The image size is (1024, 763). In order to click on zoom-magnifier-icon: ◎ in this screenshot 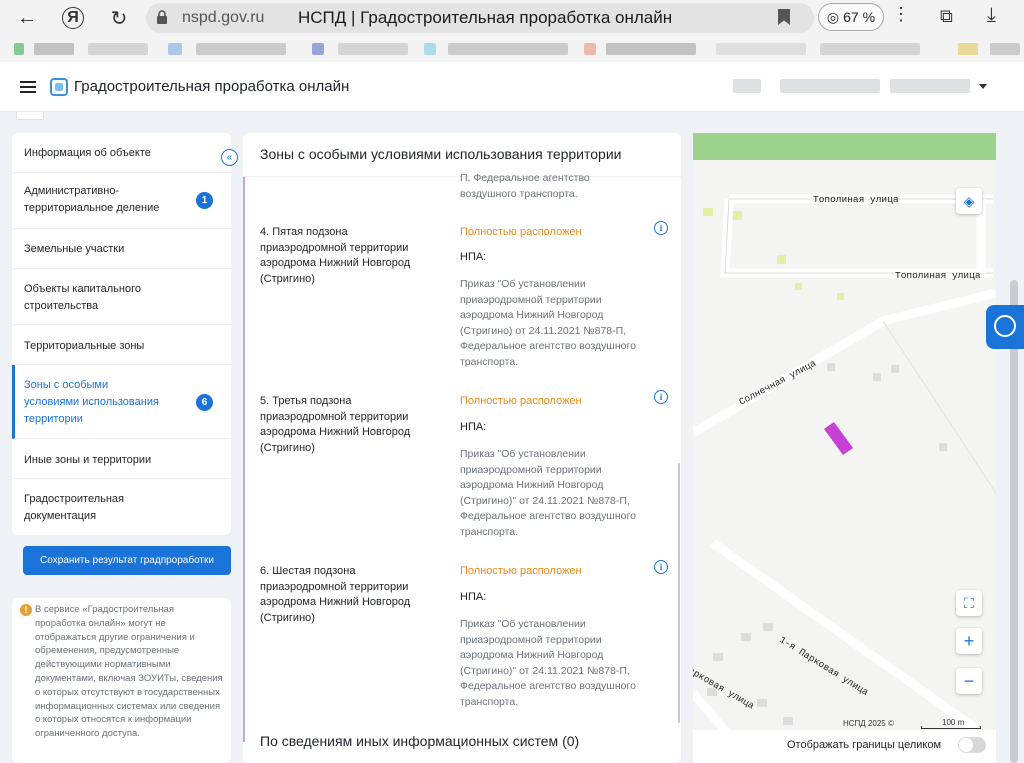, I will do `click(833, 16)`.